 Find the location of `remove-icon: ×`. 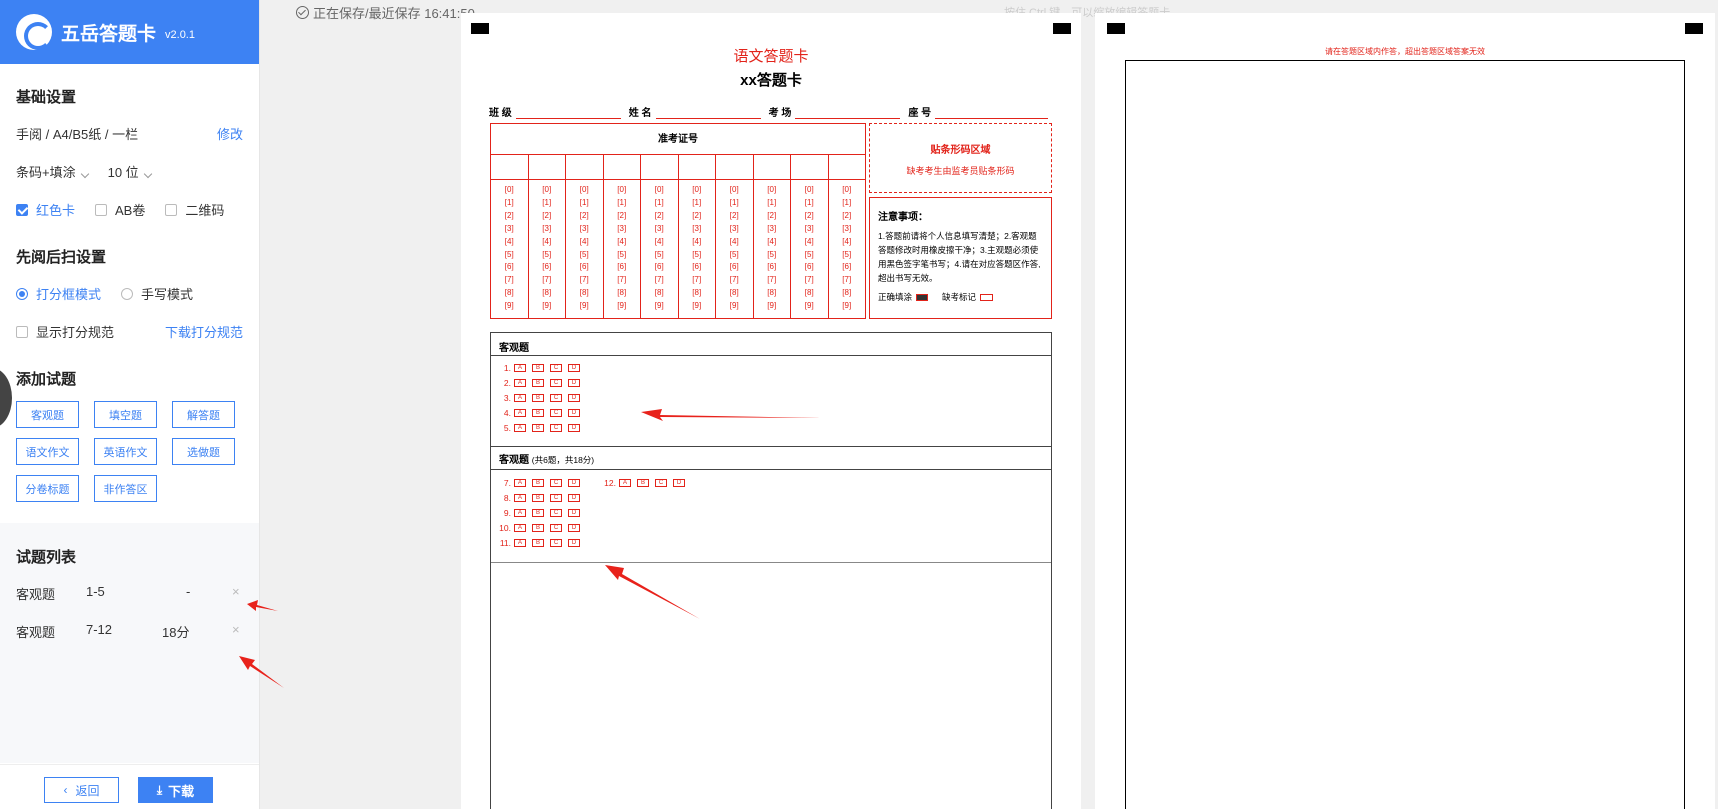

remove-icon: × is located at coordinates (236, 591).